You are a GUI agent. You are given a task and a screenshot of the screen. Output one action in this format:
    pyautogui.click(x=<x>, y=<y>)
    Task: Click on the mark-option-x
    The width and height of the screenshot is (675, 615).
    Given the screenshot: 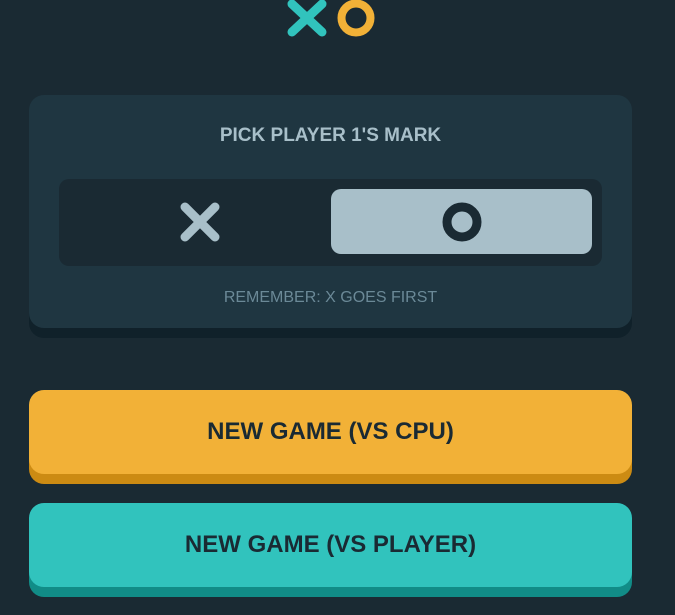 What is the action you would take?
    pyautogui.click(x=199, y=221)
    